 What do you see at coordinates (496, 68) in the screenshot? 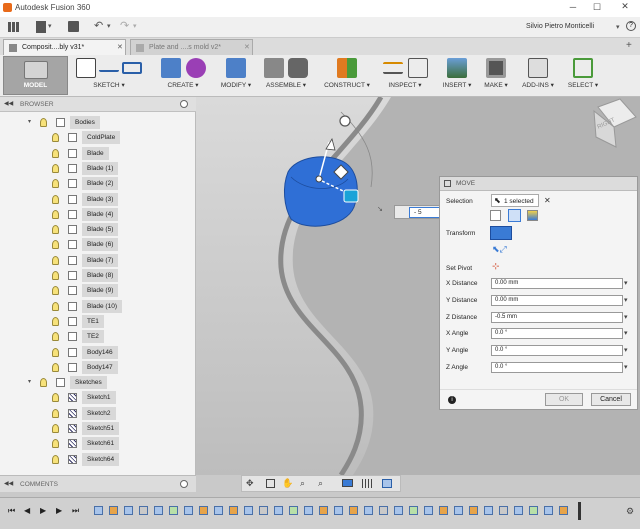
I see `3d-print-icon` at bounding box center [496, 68].